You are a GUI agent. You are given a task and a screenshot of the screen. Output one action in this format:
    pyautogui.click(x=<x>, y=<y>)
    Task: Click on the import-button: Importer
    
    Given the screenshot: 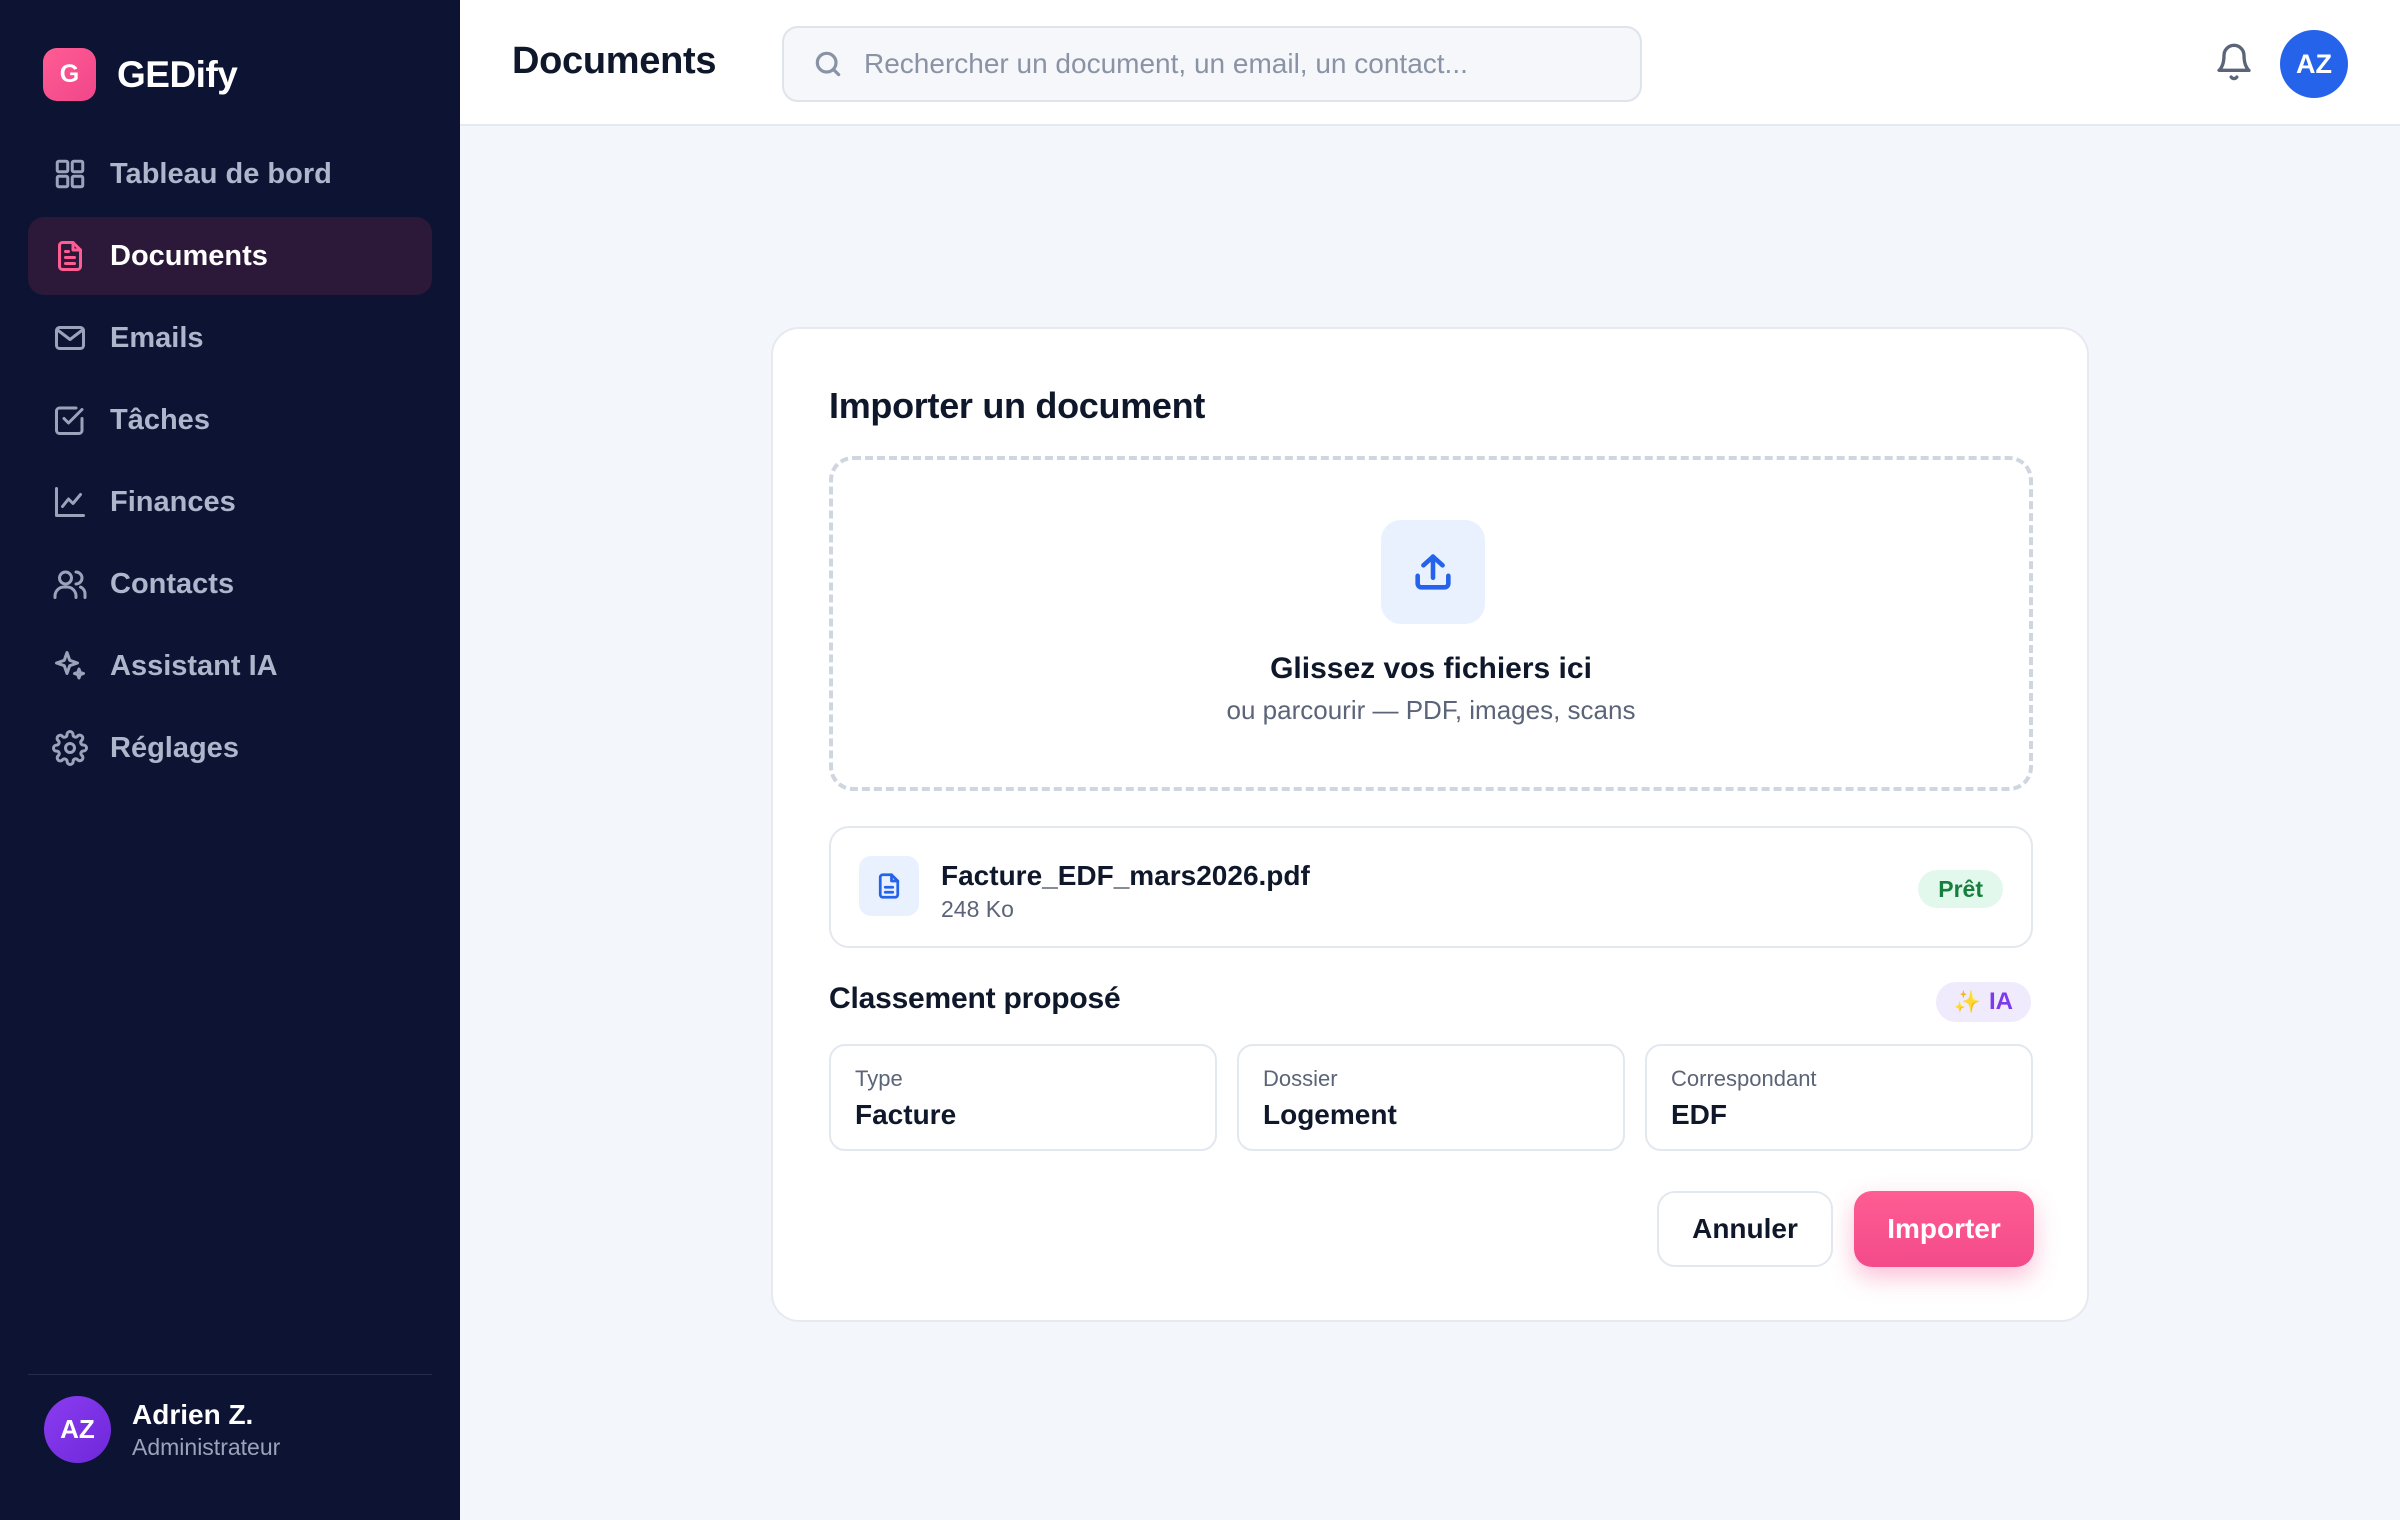 What is the action you would take?
    pyautogui.click(x=1944, y=1229)
    